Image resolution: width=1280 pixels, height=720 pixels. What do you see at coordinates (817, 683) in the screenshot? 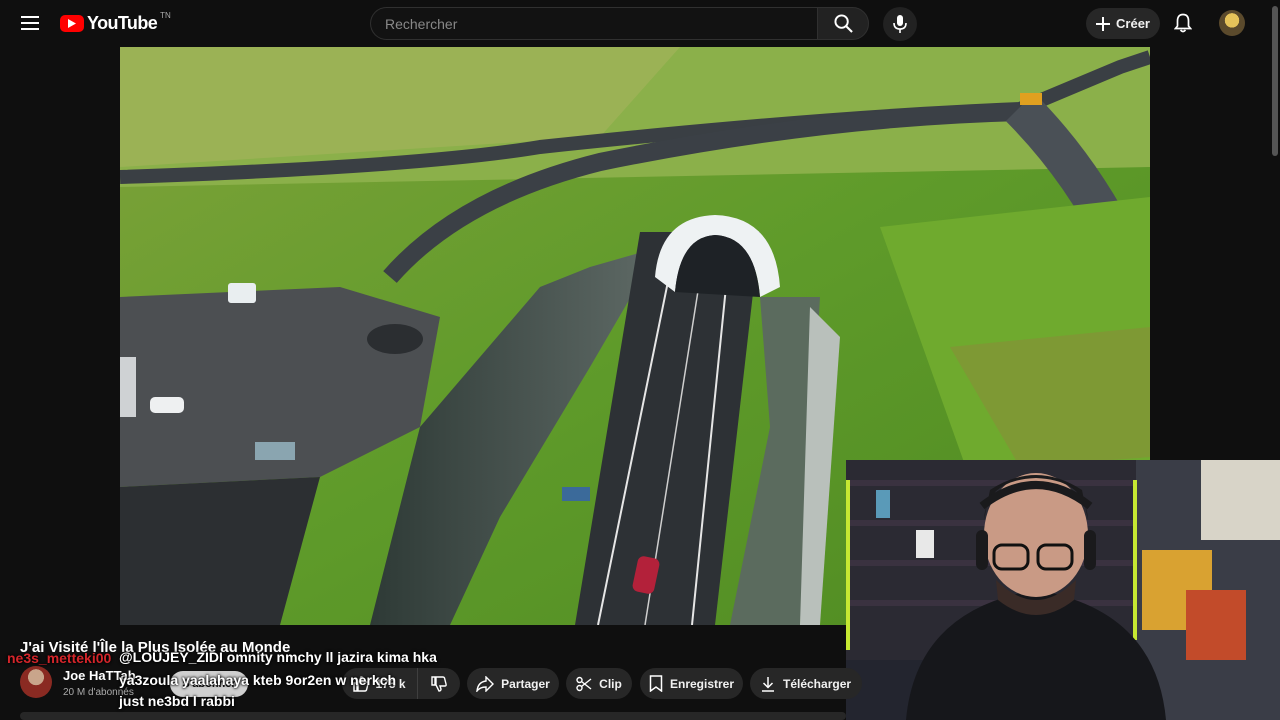
I see `download-label: Télécharger` at bounding box center [817, 683].